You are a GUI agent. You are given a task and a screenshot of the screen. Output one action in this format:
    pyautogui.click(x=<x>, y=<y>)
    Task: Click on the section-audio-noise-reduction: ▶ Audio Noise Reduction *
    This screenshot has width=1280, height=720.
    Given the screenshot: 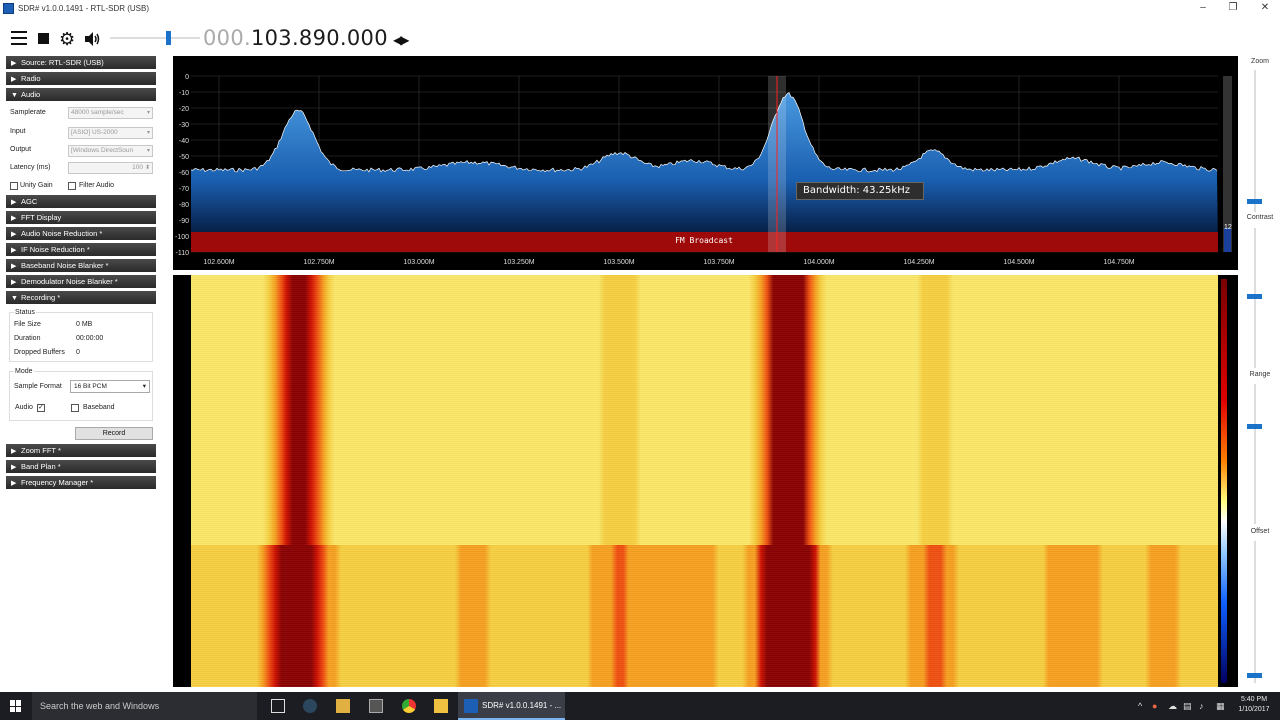 What is the action you would take?
    pyautogui.click(x=81, y=233)
    